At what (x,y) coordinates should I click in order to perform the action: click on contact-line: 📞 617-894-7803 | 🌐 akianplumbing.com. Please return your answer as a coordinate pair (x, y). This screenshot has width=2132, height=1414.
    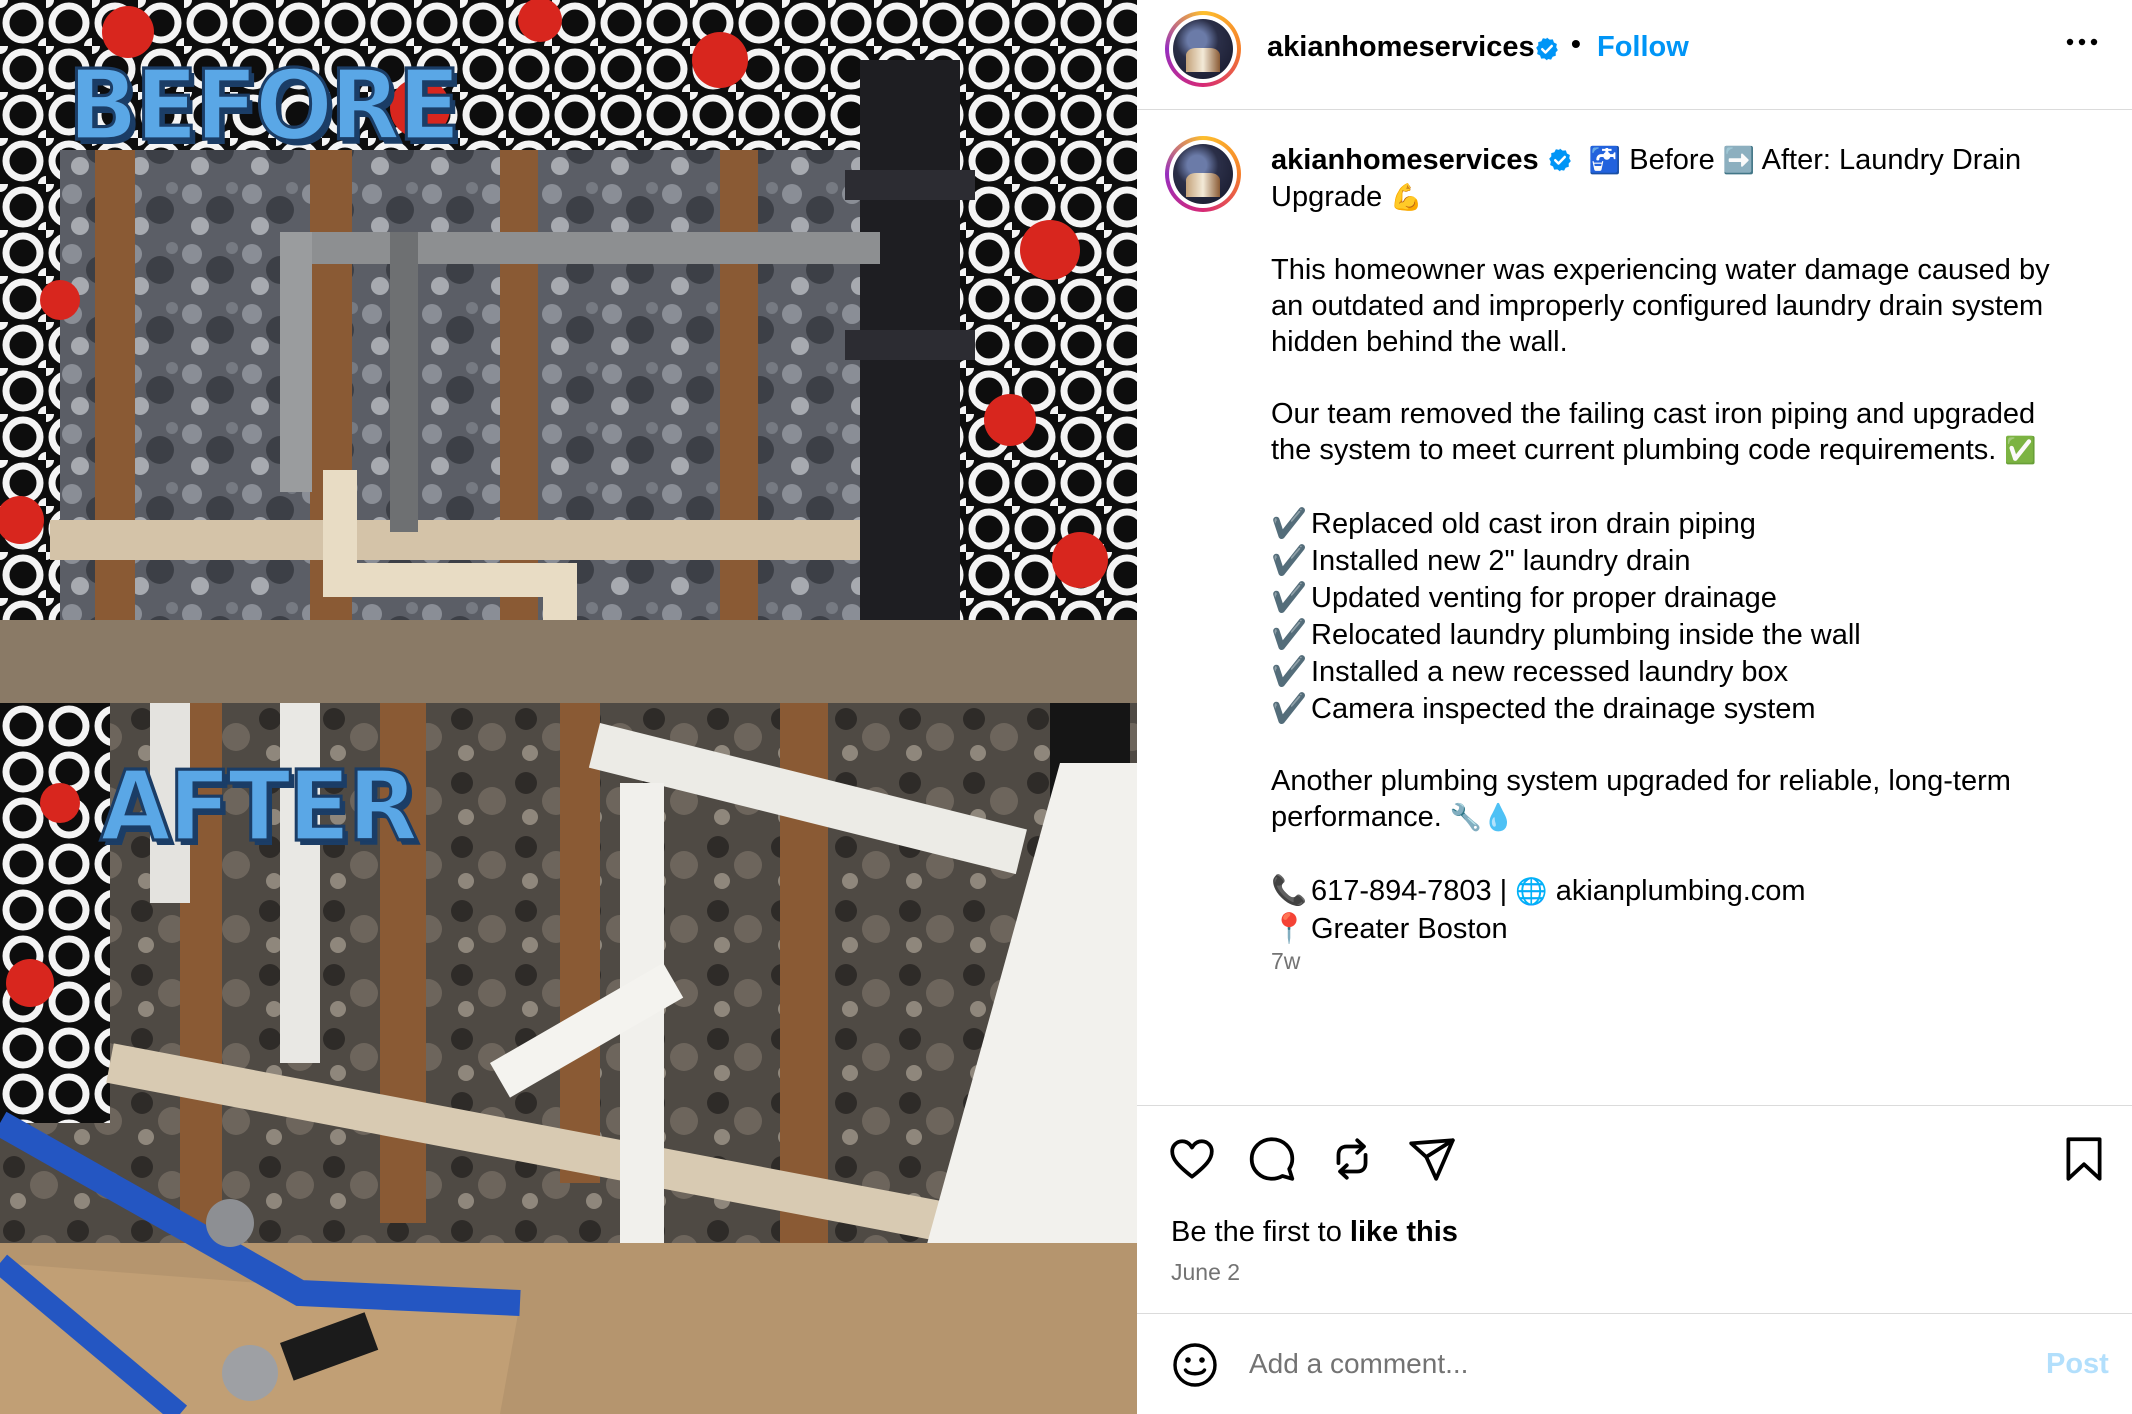
    Looking at the image, I should click on (1671, 891).